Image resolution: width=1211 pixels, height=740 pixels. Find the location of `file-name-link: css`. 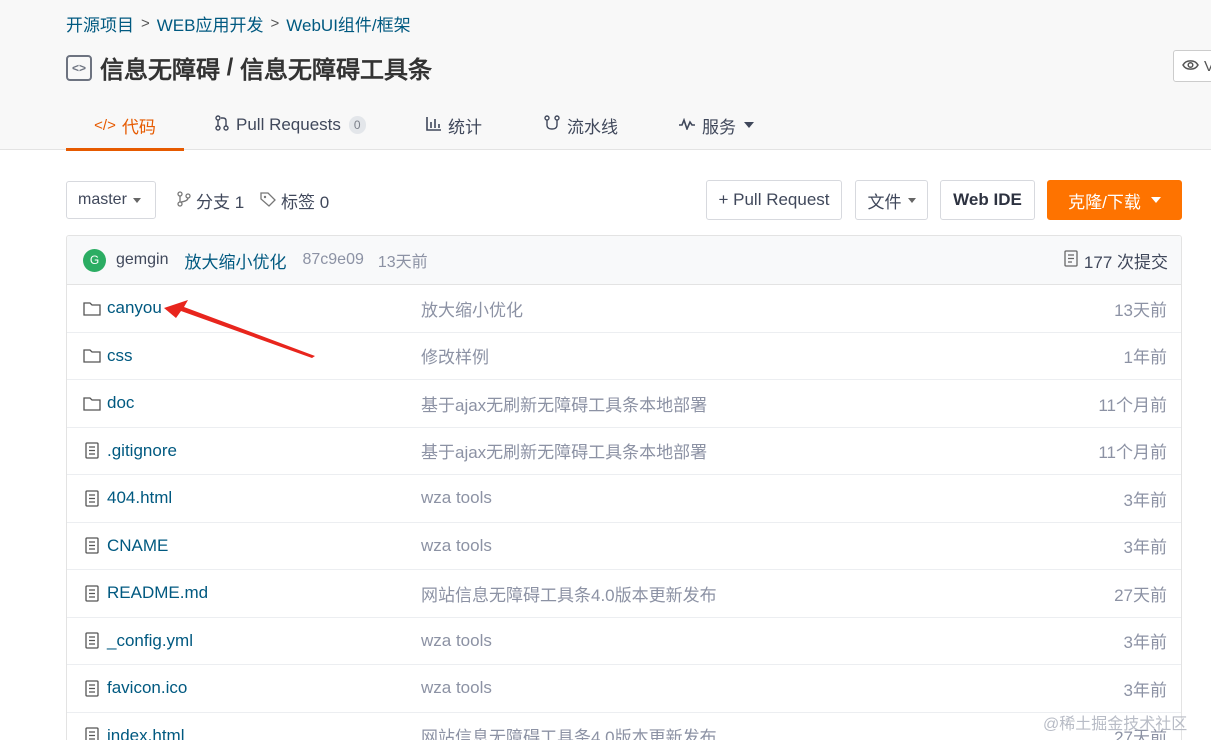

file-name-link: css is located at coordinates (108, 356).